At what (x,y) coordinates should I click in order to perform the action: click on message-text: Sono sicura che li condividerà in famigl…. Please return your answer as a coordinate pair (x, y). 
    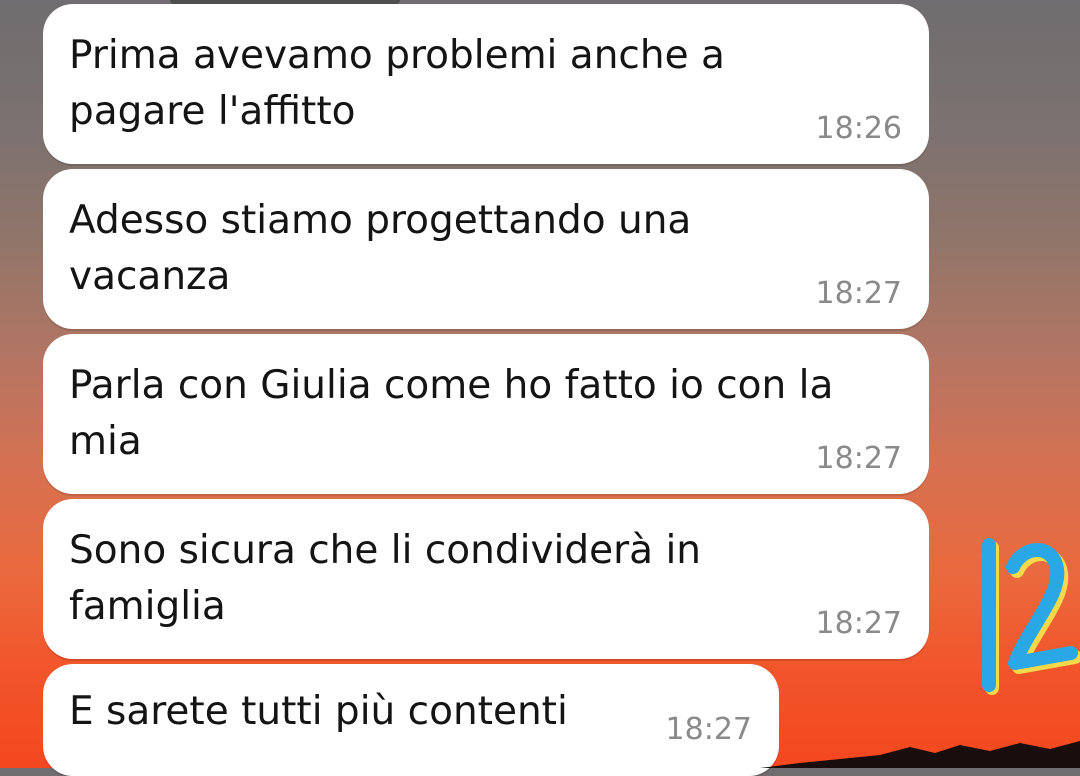
    Looking at the image, I should click on (385, 578).